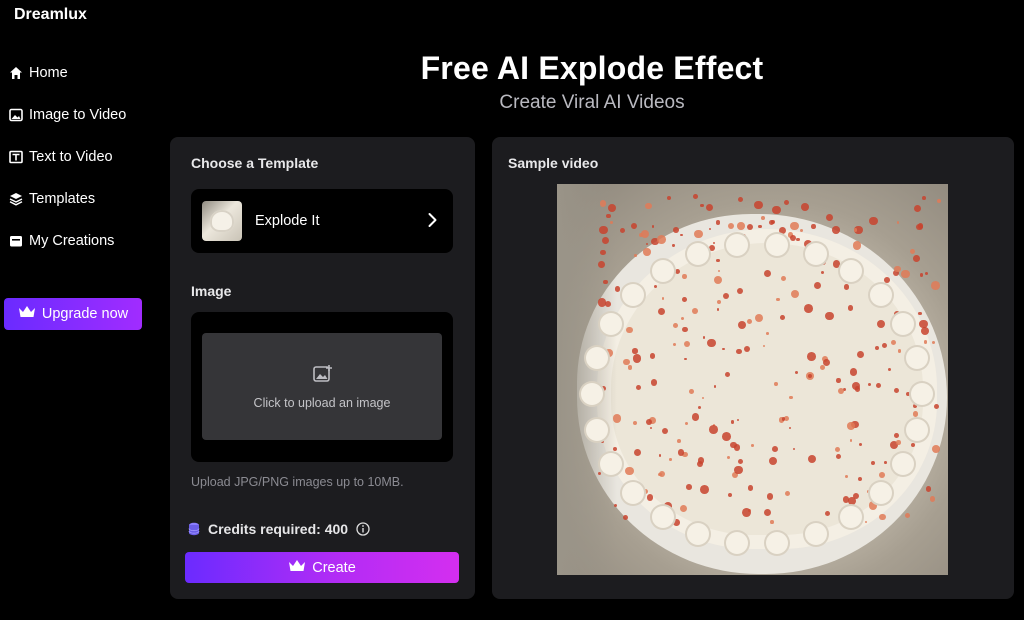 The height and width of the screenshot is (620, 1024). What do you see at coordinates (322, 403) in the screenshot?
I see `upload-instruction: Click to upload an image` at bounding box center [322, 403].